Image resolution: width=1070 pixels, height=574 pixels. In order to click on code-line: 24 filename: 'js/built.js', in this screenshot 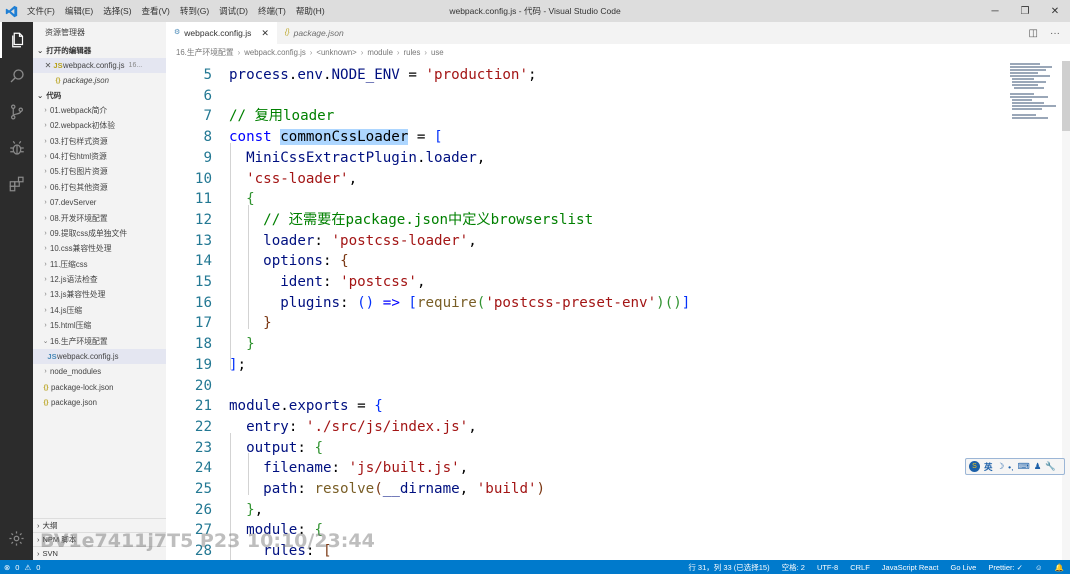, I will do `click(586, 468)`.